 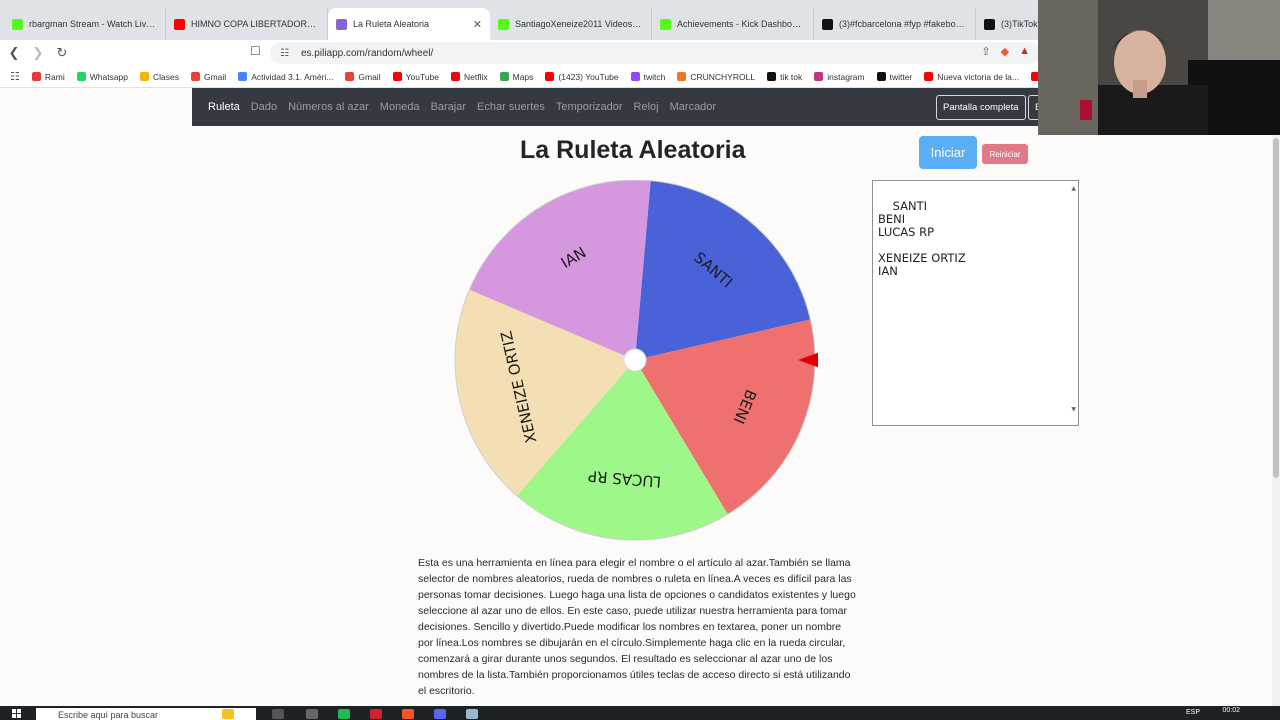 I want to click on bookmark-item: Rami, so click(x=48, y=76).